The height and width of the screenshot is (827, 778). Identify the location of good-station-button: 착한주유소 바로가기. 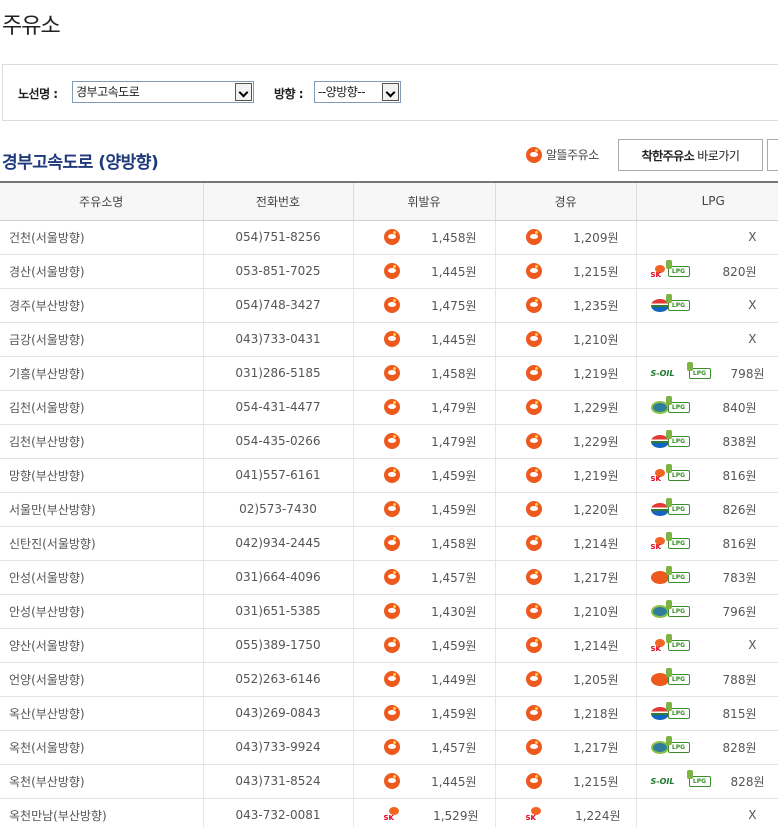
(690, 155).